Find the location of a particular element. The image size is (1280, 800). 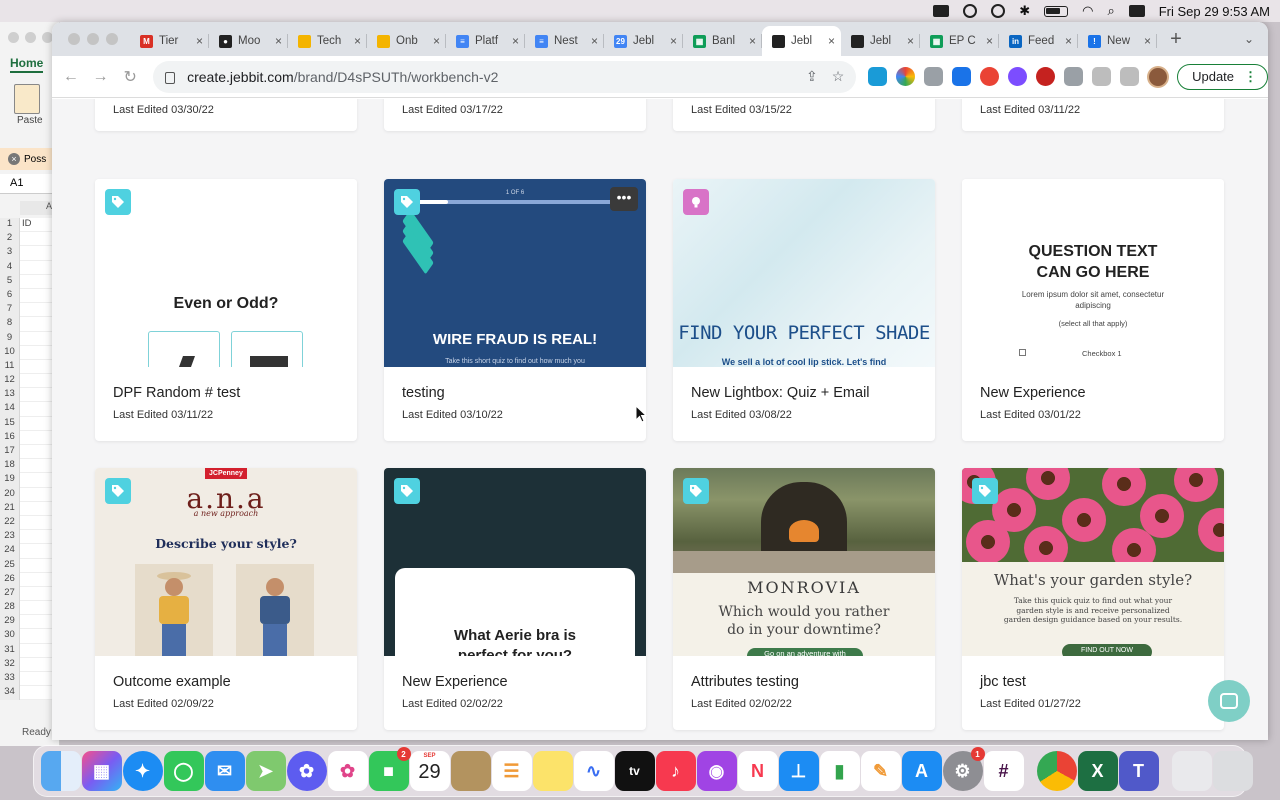

row-number: 14 is located at coordinates (10, 409).